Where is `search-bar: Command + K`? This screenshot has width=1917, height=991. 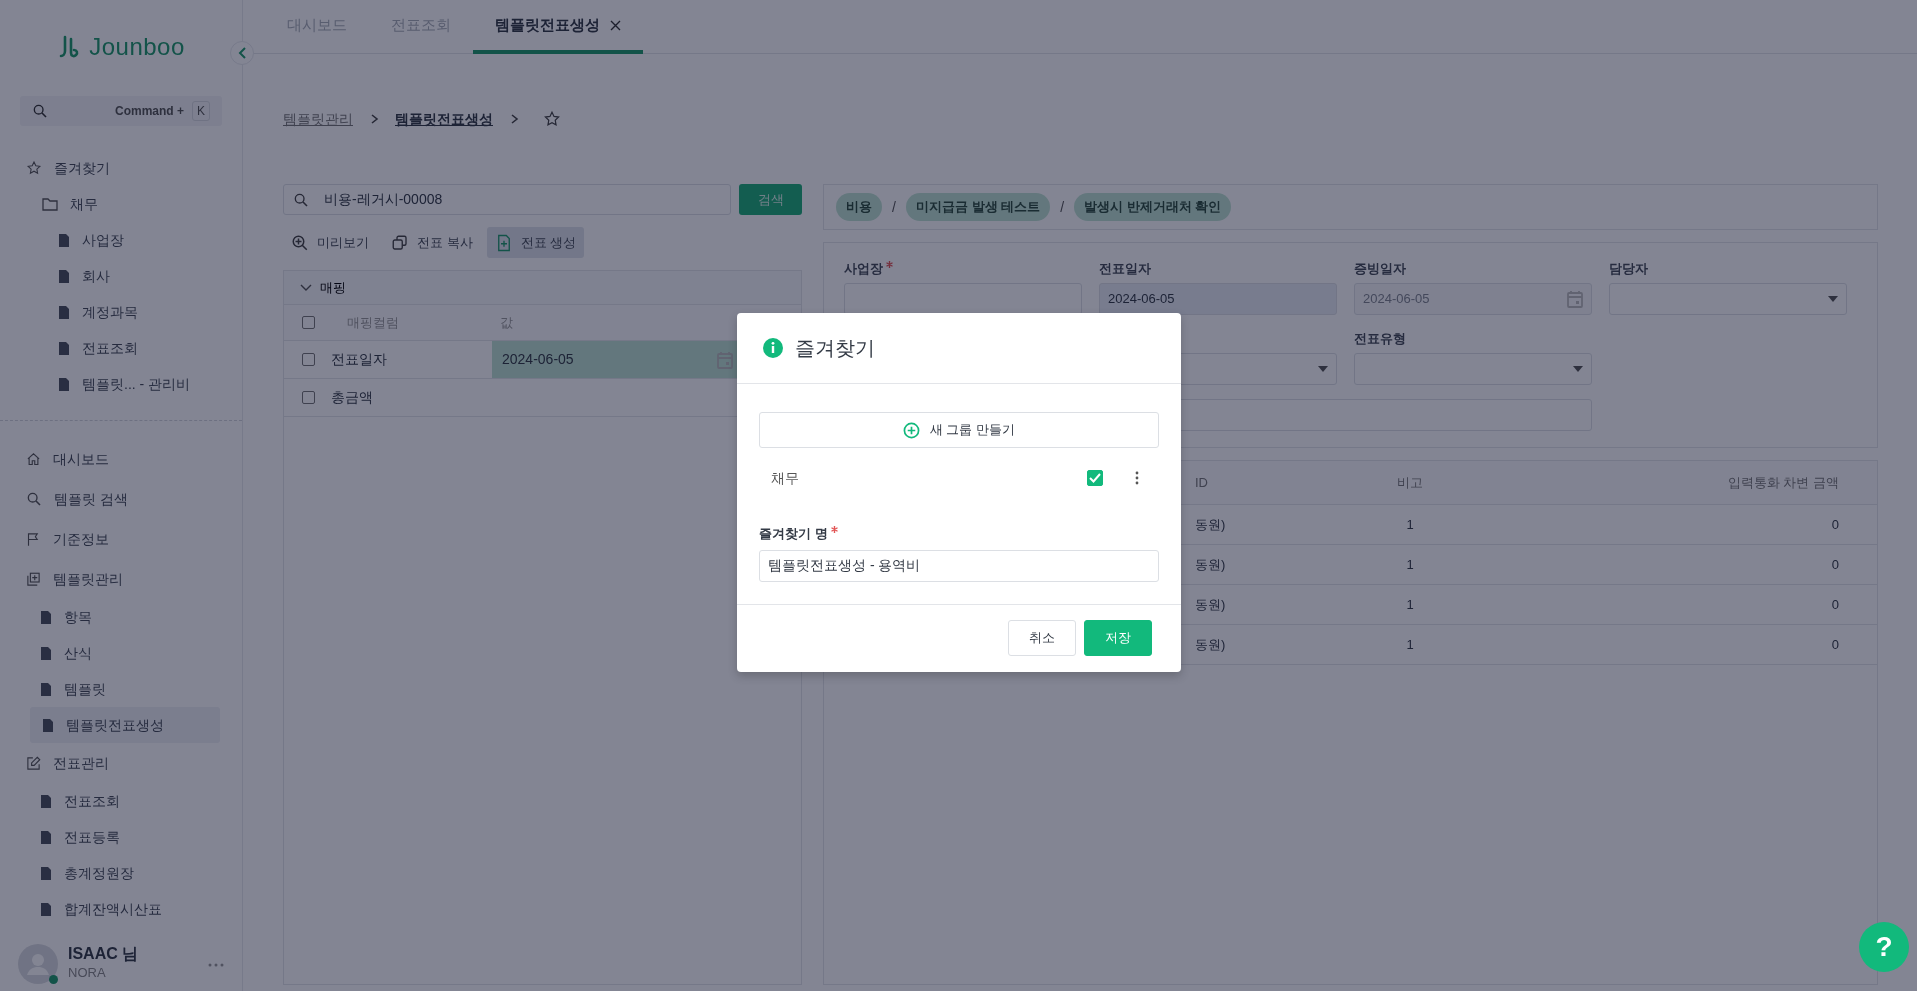 search-bar: Command + K is located at coordinates (121, 111).